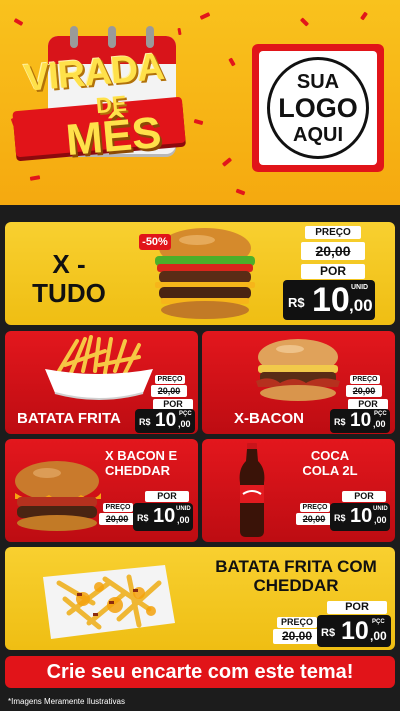 Image resolution: width=400 pixels, height=711 pixels. I want to click on product-name: BATATA FRITA COM CHEDDAR, so click(296, 576).